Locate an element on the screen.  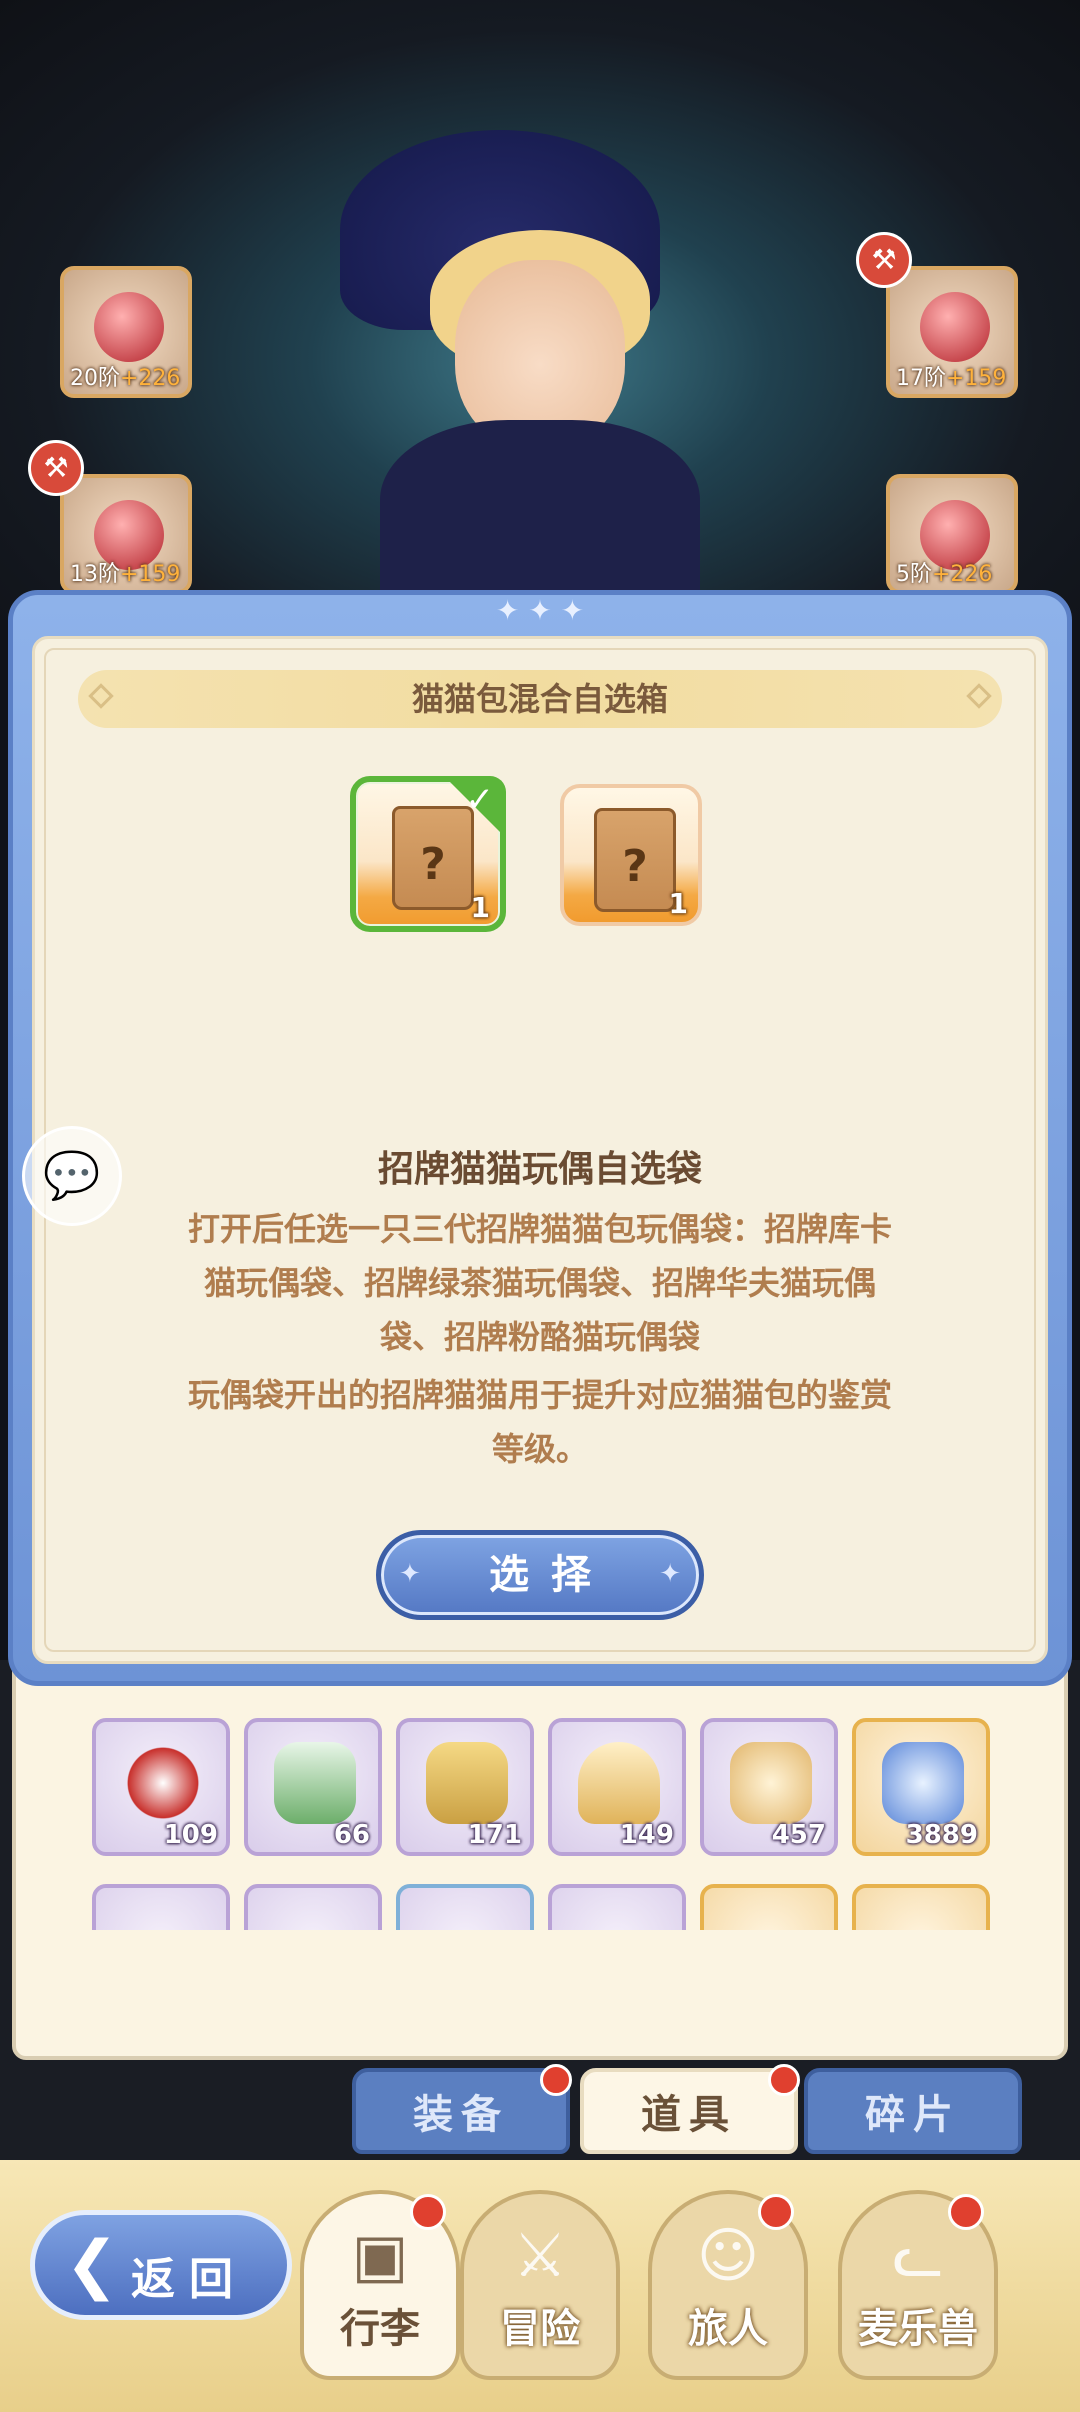
nav-adventure: ⚔ 冒险 is located at coordinates (540, 2285).